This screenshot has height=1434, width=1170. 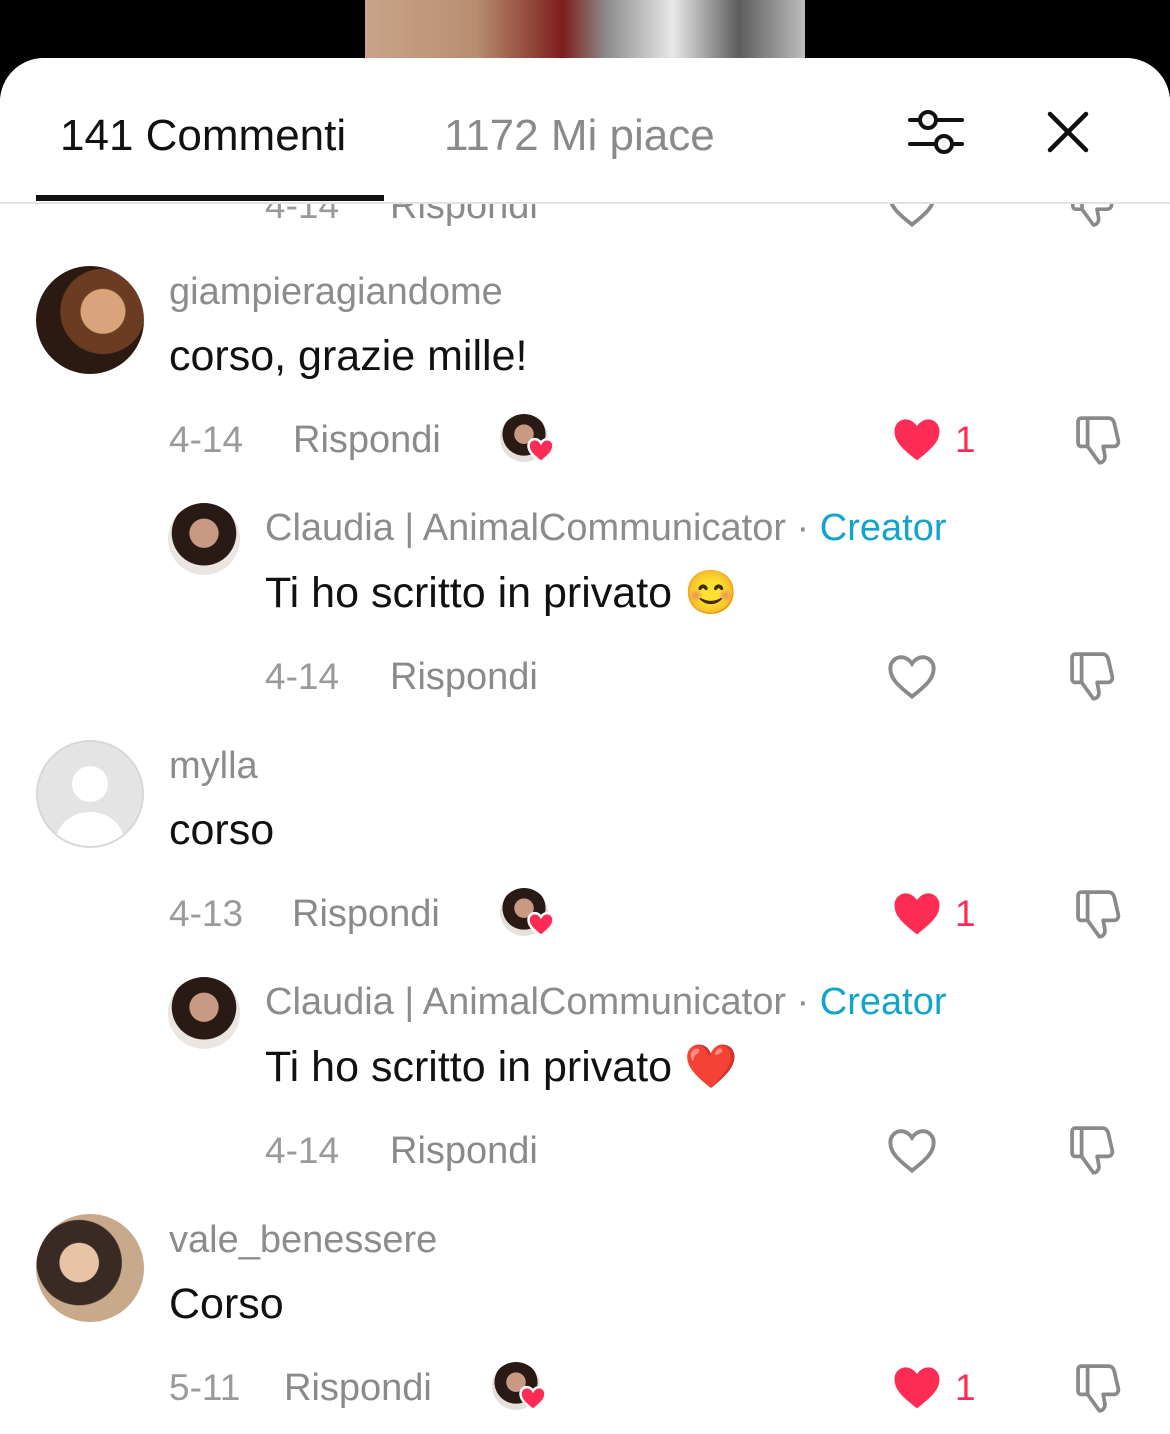 What do you see at coordinates (579, 136) in the screenshot?
I see `tab-likes: 1172 Mi piace` at bounding box center [579, 136].